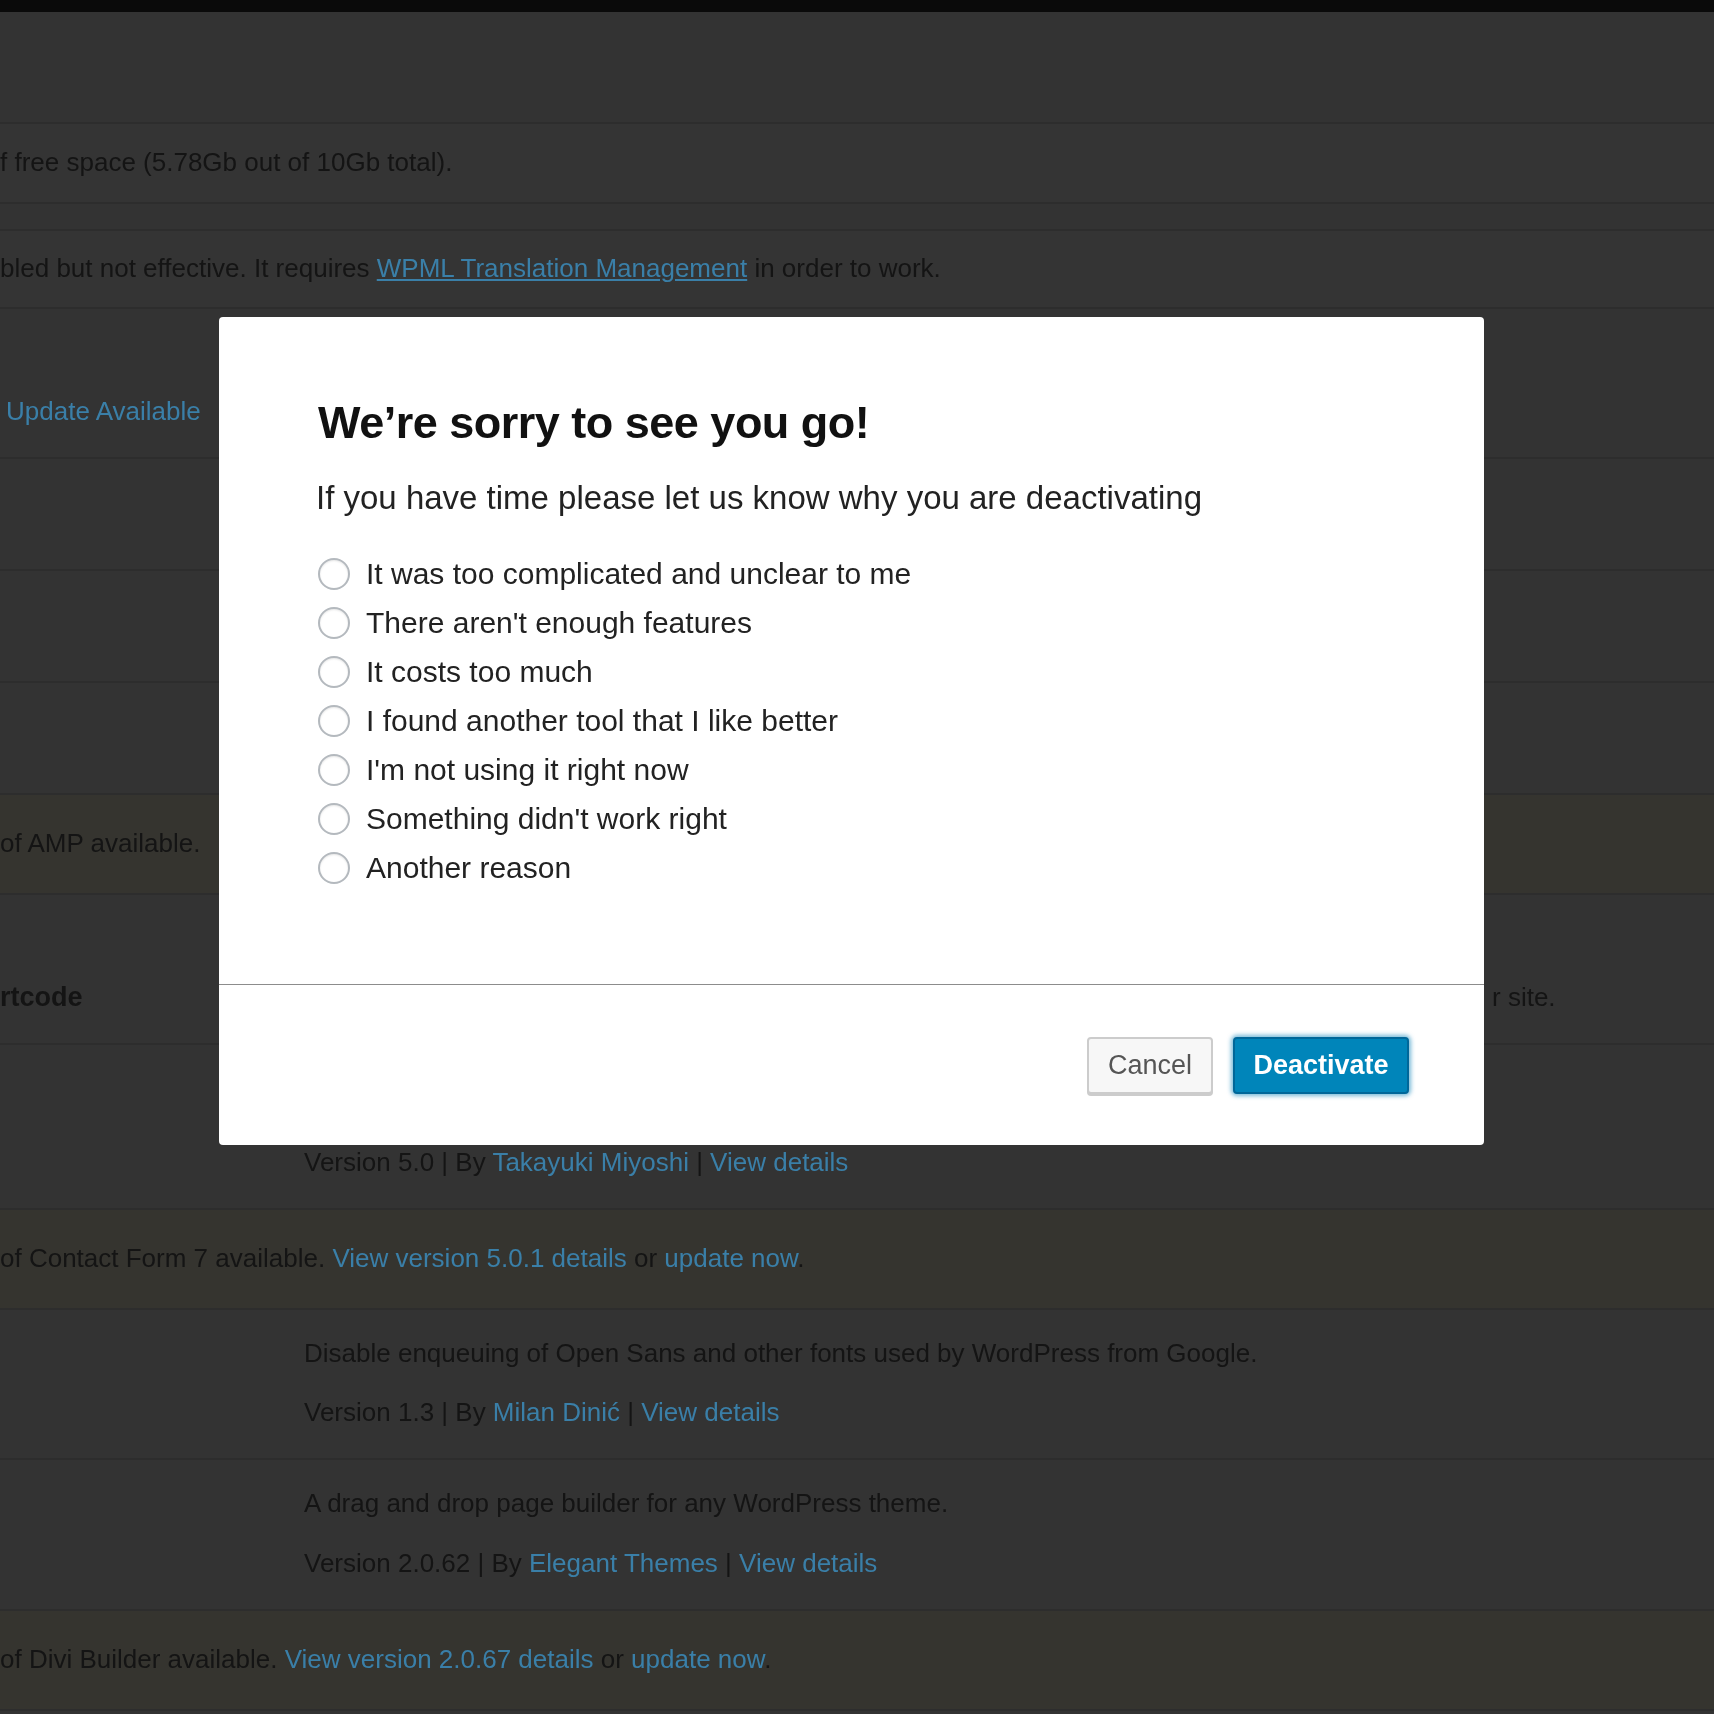 The image size is (1714, 1714). I want to click on option-label: Another reason, so click(469, 868).